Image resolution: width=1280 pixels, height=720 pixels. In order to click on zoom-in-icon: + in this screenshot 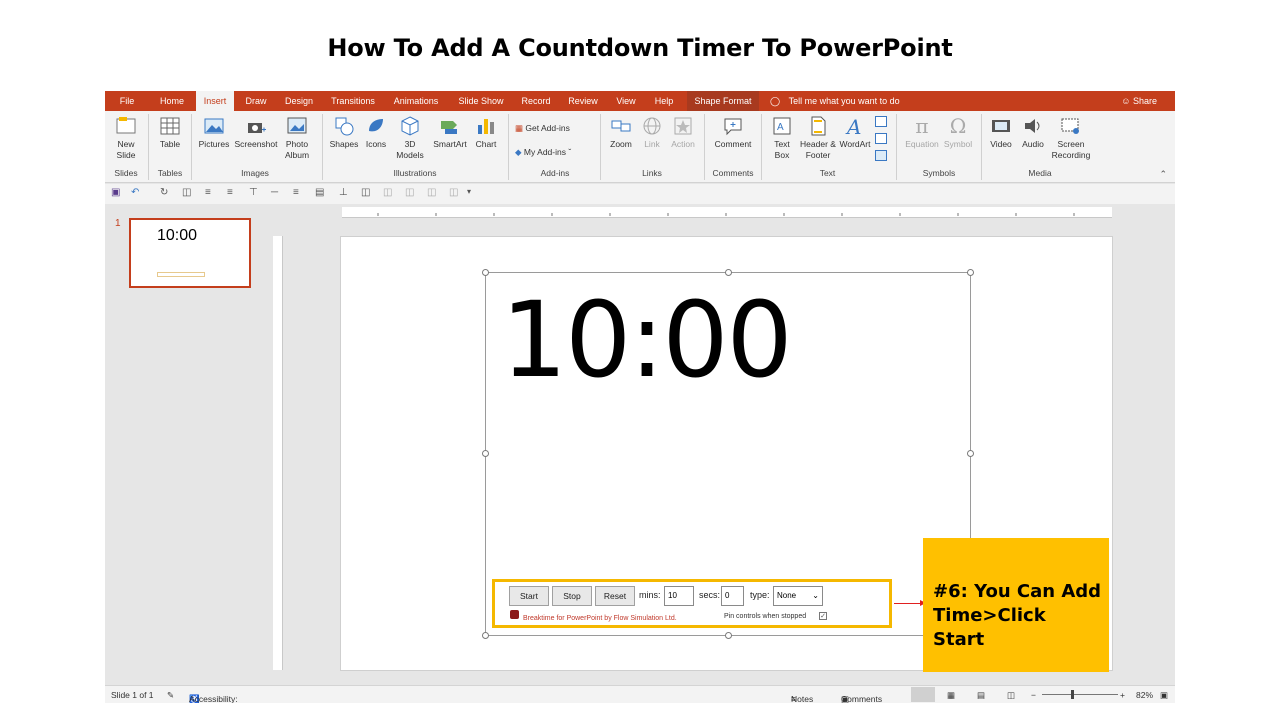, I will do `click(1122, 695)`.